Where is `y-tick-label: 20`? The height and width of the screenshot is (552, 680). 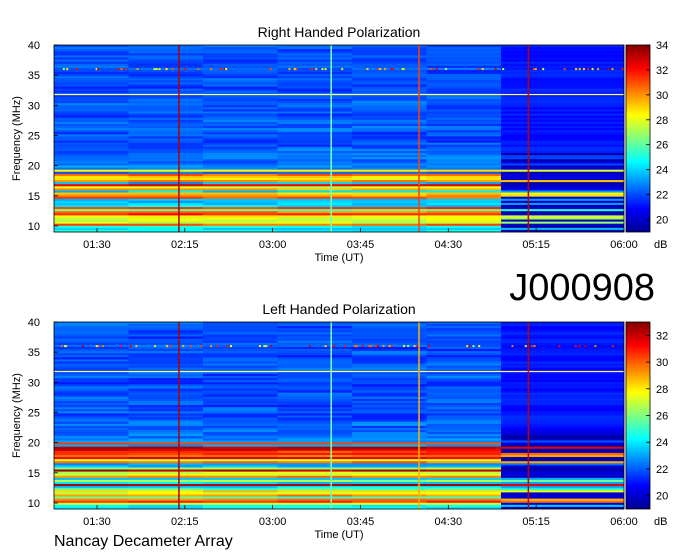
y-tick-label: 20 is located at coordinates (34, 444).